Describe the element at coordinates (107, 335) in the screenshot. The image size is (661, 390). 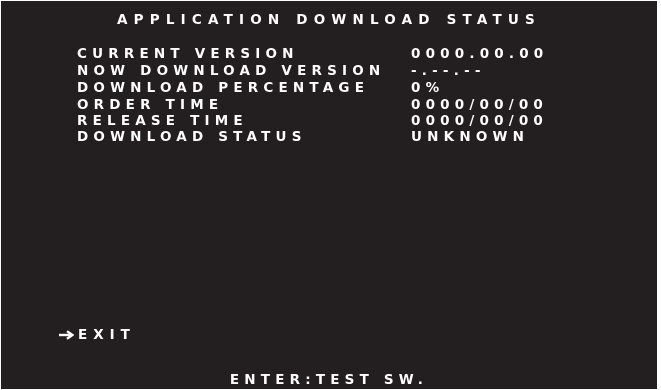
I see `exit-label: EXIT` at that location.